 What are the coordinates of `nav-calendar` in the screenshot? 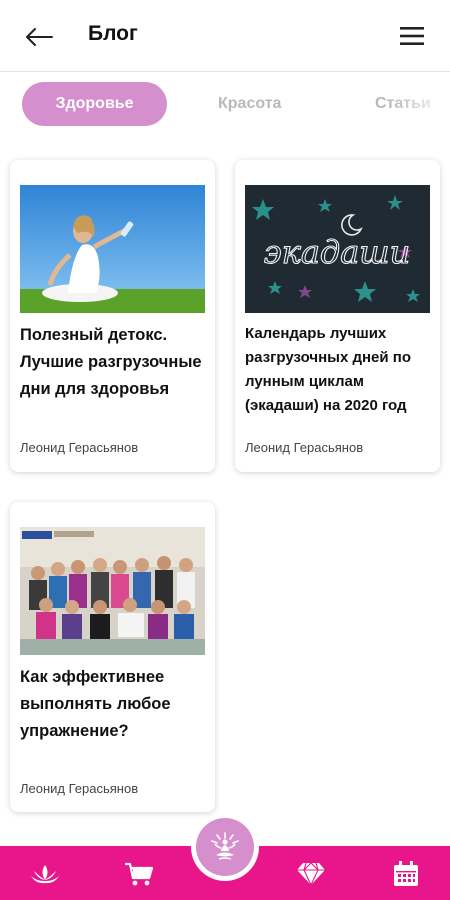 It's located at (406, 874).